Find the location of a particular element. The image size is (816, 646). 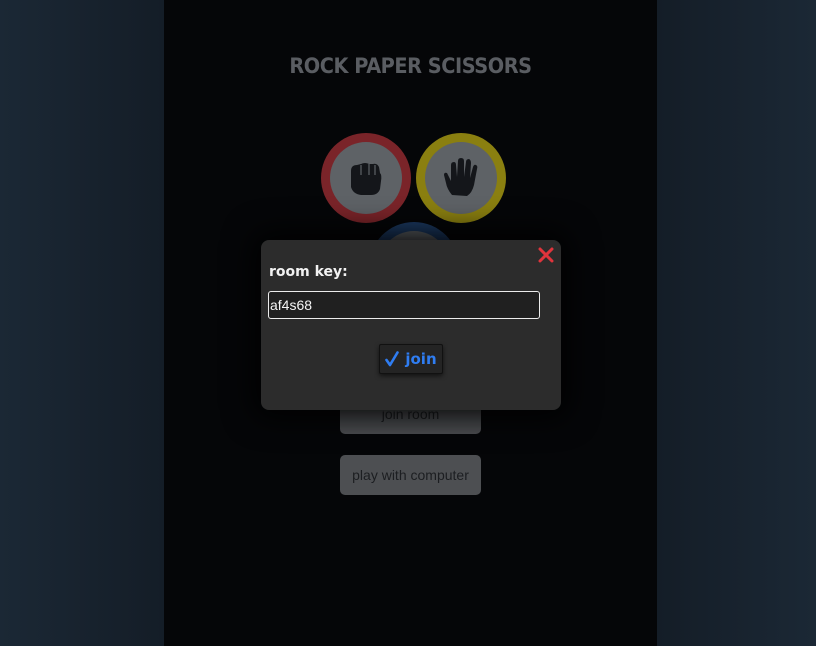

rock-choice is located at coordinates (366, 178).